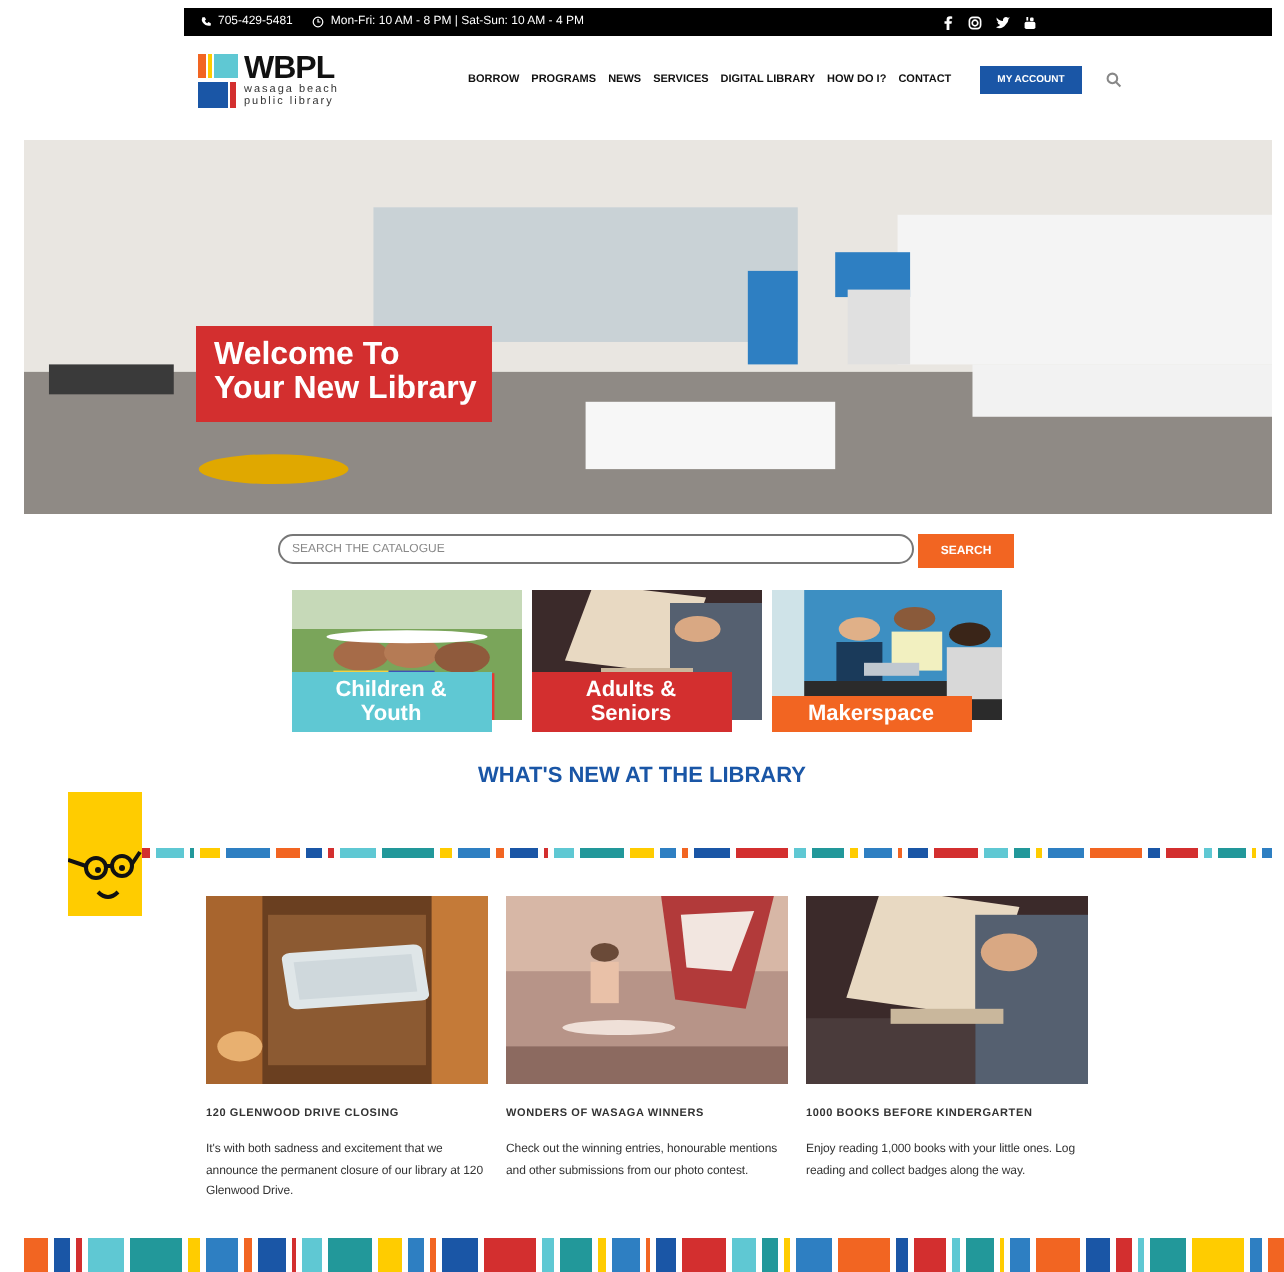  I want to click on mascot-drawing, so click(105, 854).